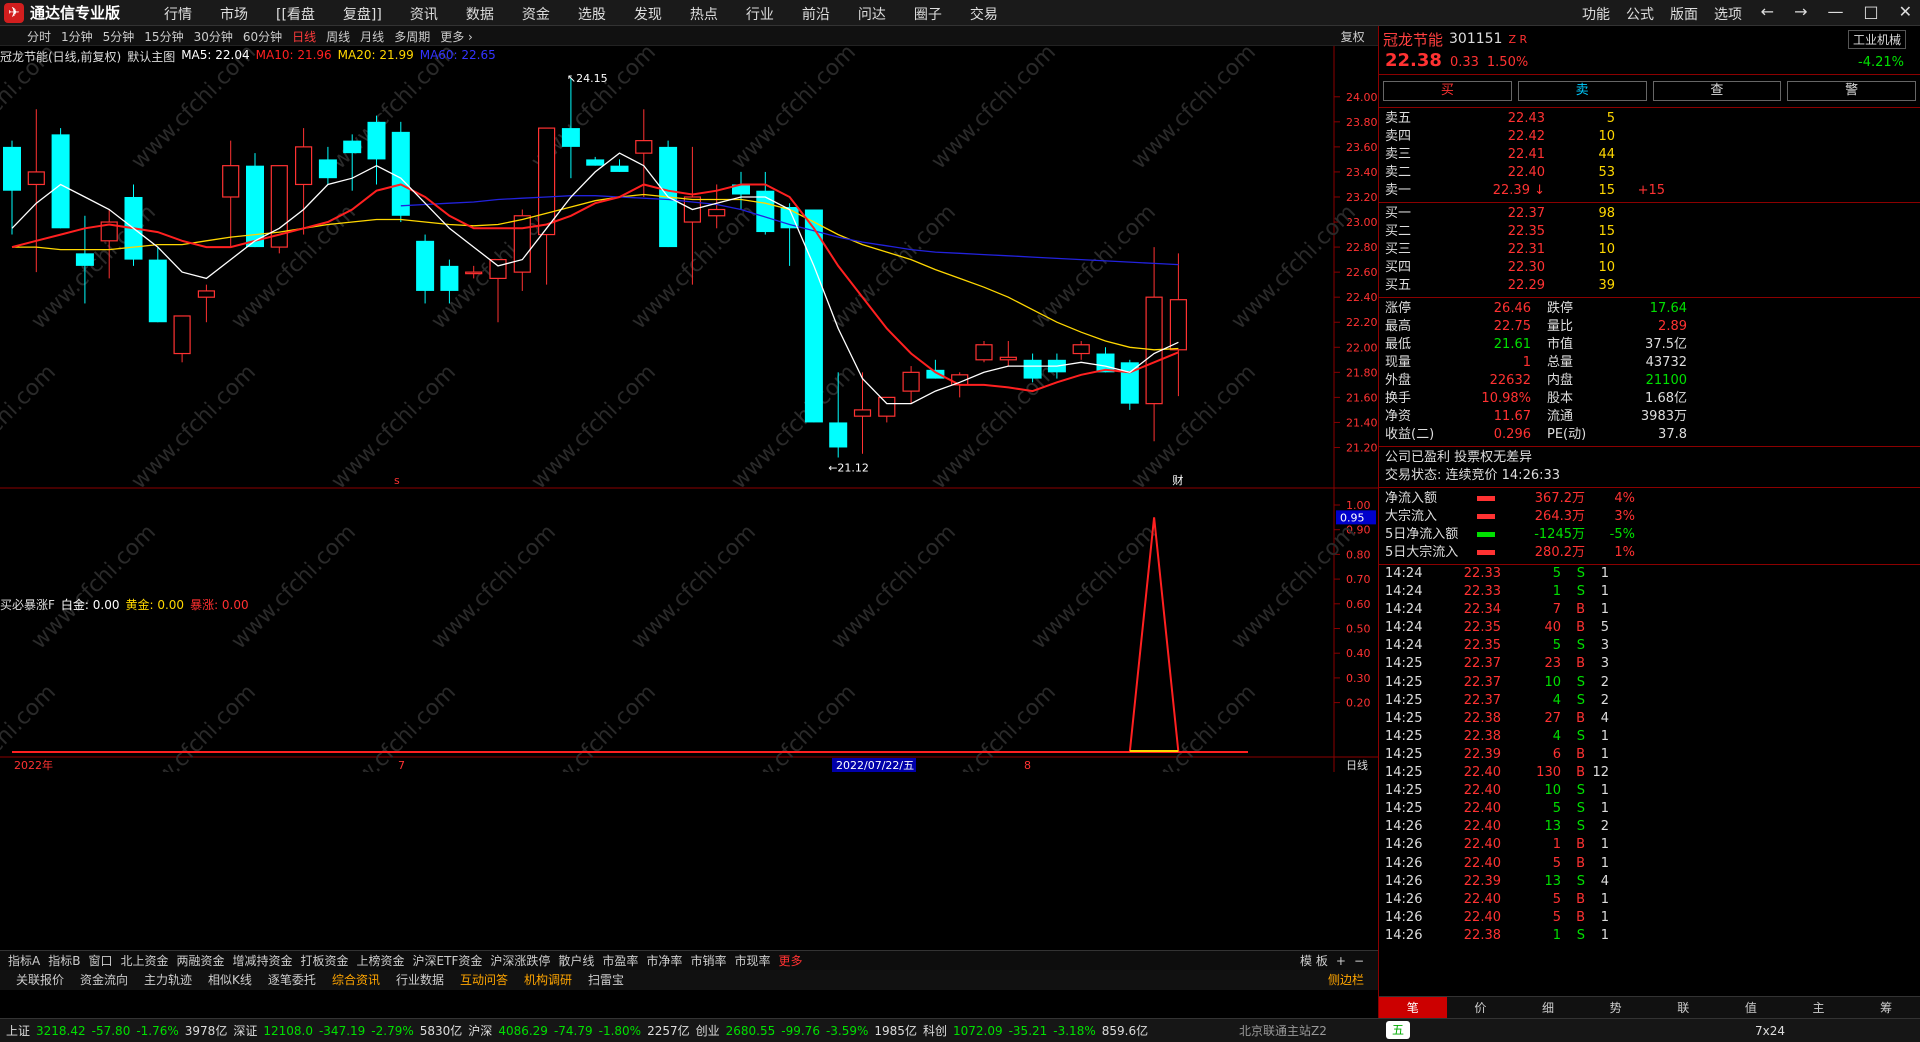 The height and width of the screenshot is (1042, 1920). What do you see at coordinates (77, 36) in the screenshot?
I see `period-tab: 1分钟` at bounding box center [77, 36].